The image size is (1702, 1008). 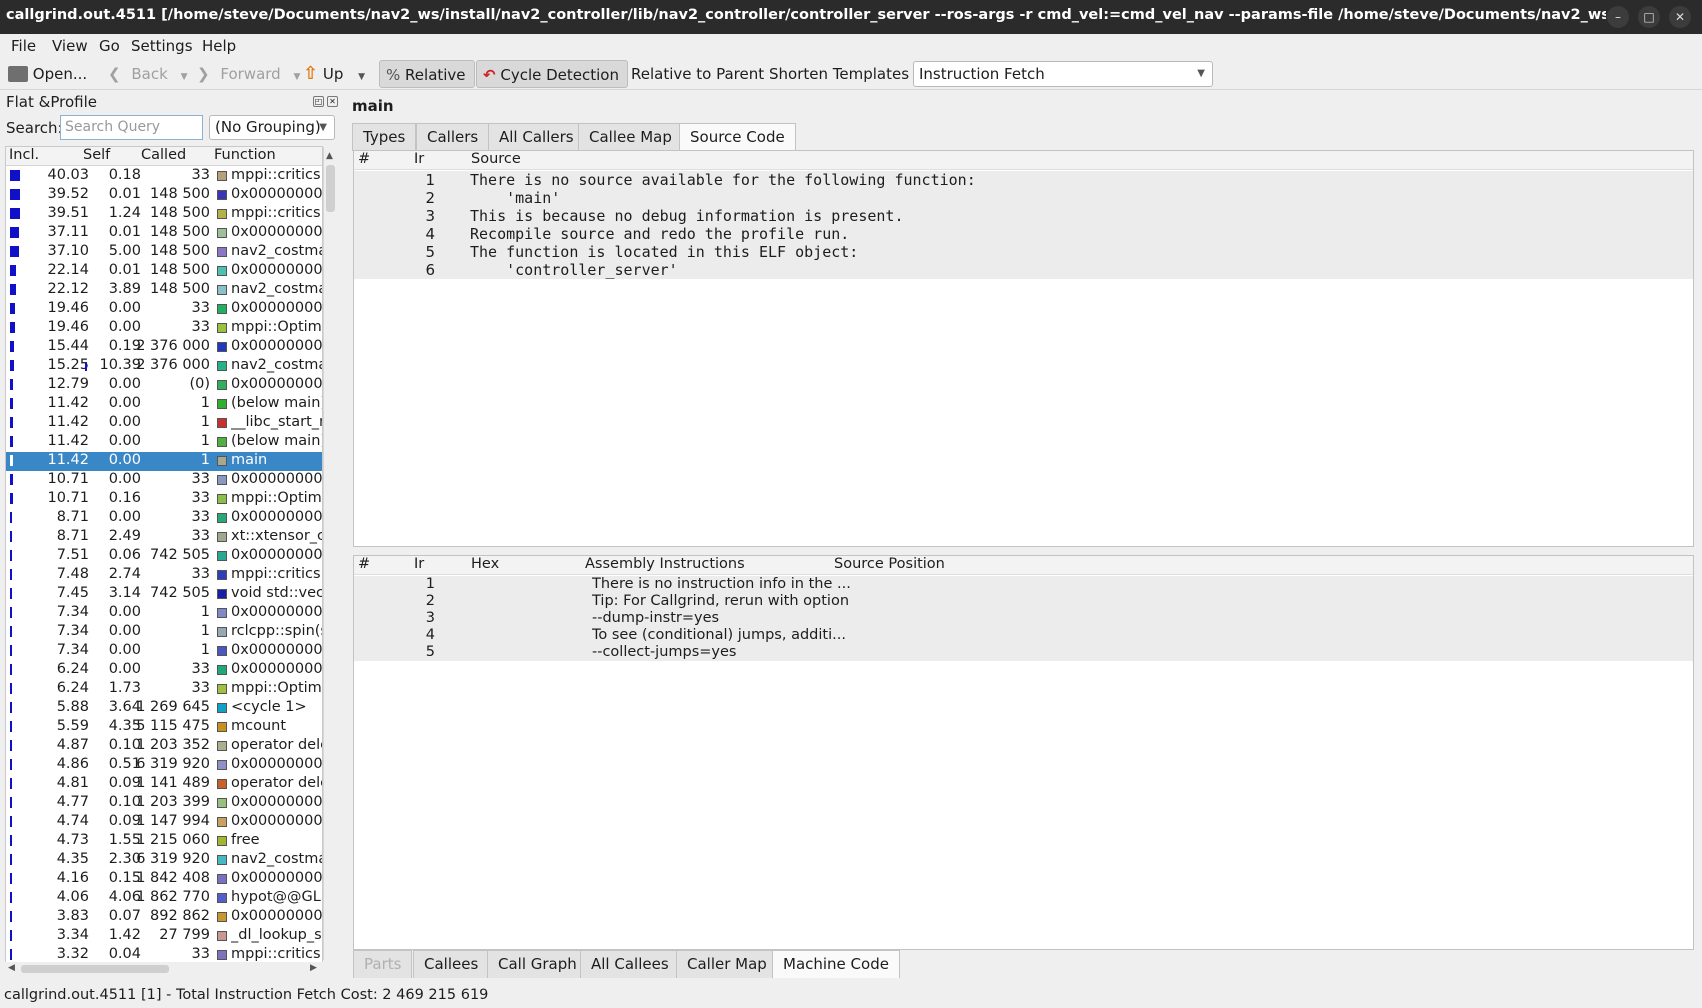 What do you see at coordinates (164, 917) in the screenshot?
I see `table-row: 3.83 0.07 892 862 0x000000000` at bounding box center [164, 917].